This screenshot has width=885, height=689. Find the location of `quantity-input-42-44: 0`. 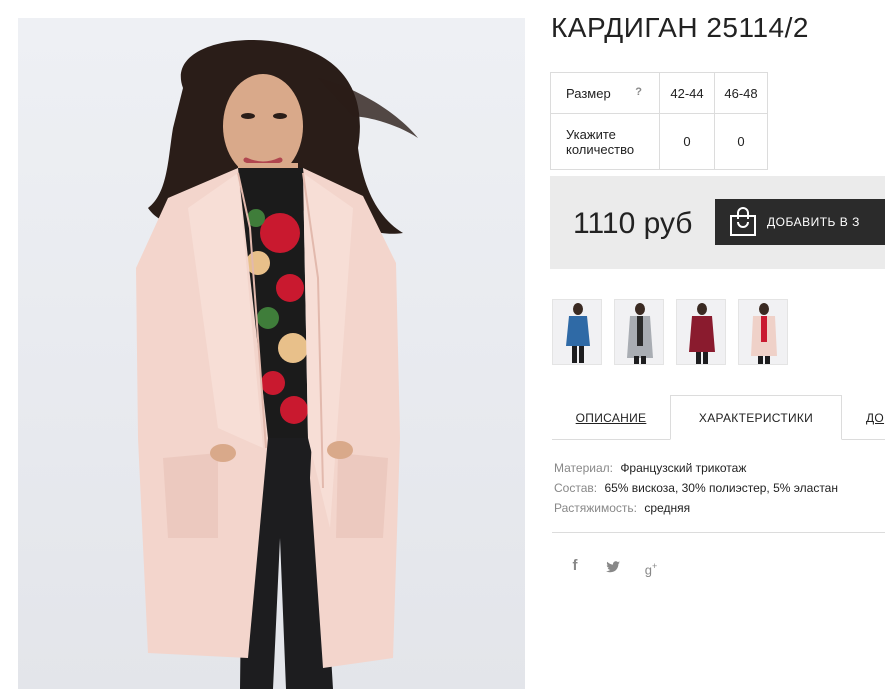

quantity-input-42-44: 0 is located at coordinates (687, 141).